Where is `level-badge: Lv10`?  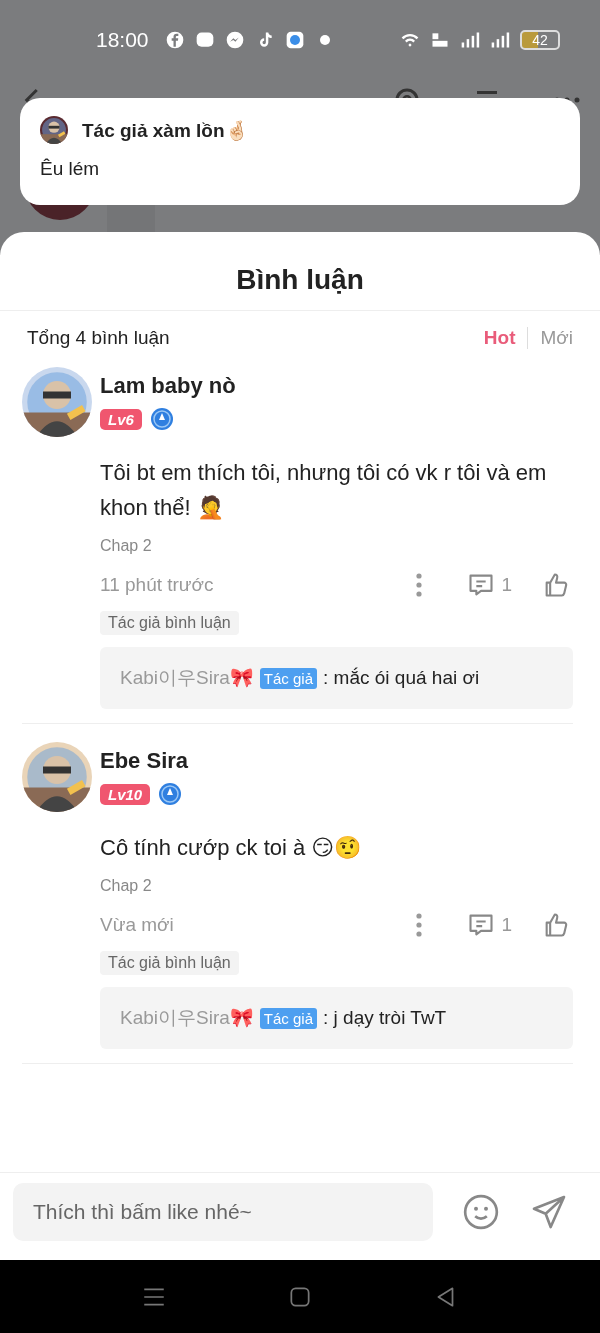 level-badge: Lv10 is located at coordinates (125, 794).